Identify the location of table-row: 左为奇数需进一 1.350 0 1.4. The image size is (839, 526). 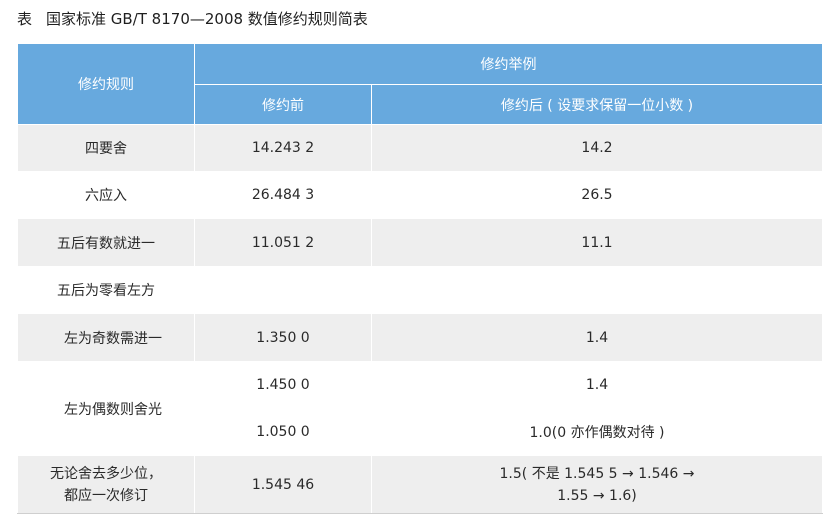
(420, 337).